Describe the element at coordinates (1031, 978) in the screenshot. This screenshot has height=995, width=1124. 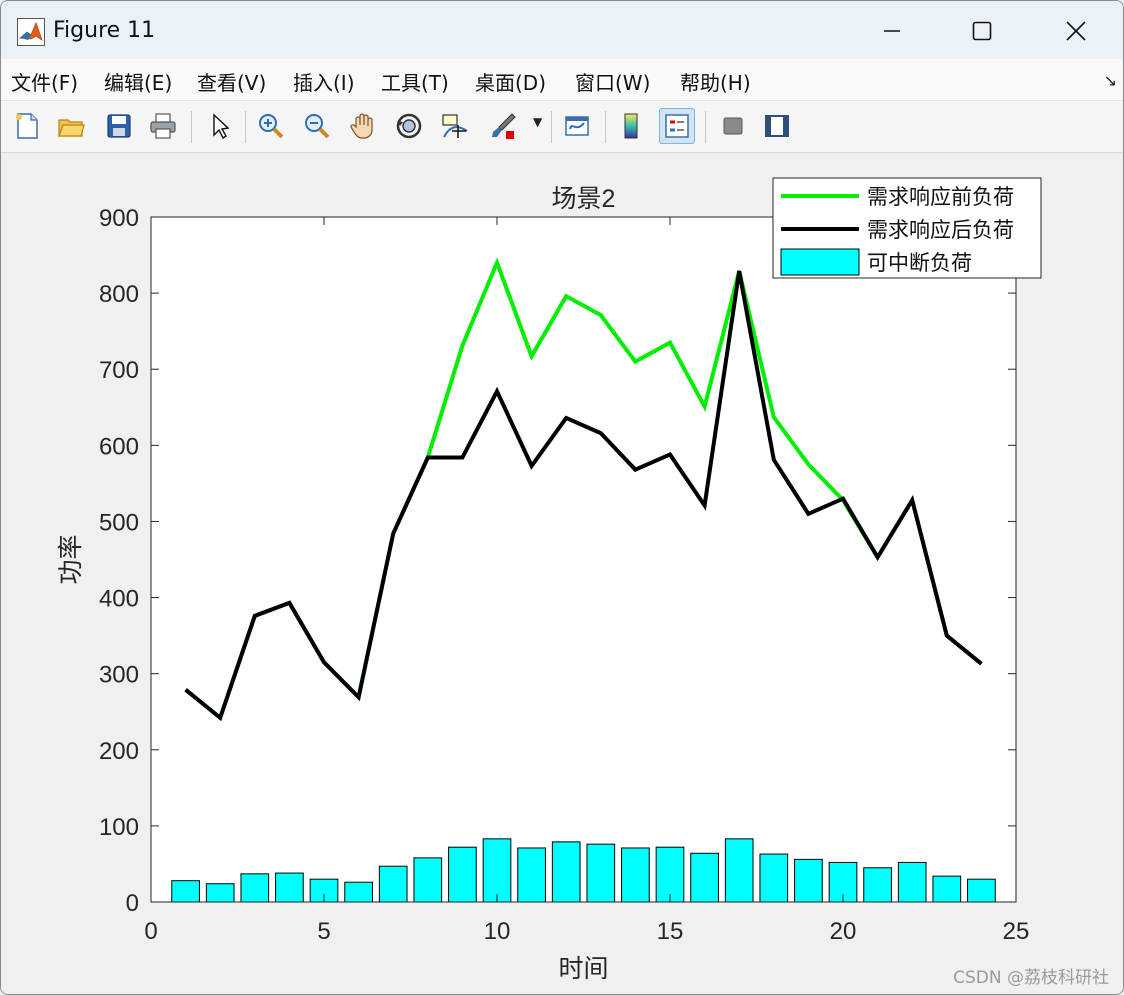
I see `watermark: CSDN @荔枝科研社` at that location.